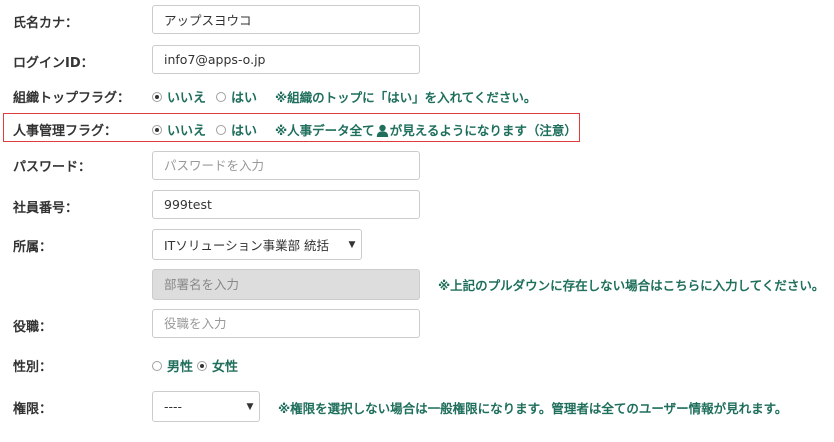 Image resolution: width=834 pixels, height=442 pixels. I want to click on org-top-flag-radios: いいえ はい ※組織のトップに「はい」を入れてください。, so click(344, 96).